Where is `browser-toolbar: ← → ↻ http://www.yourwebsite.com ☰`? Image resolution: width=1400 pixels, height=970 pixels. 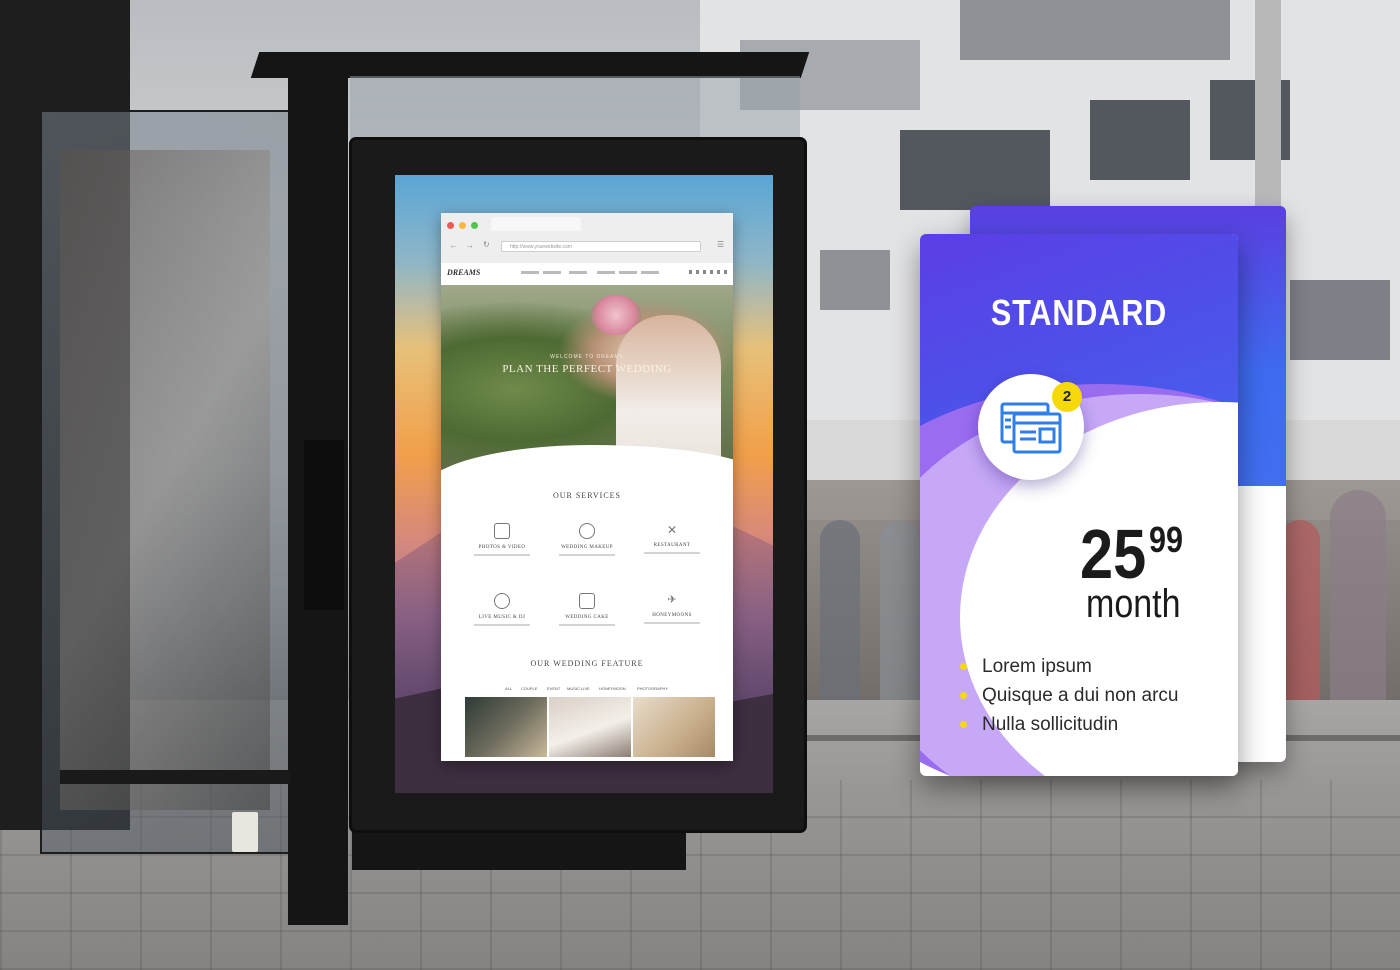
browser-toolbar: ← → ↻ http://www.yourwebsite.com ☰ is located at coordinates (587, 238).